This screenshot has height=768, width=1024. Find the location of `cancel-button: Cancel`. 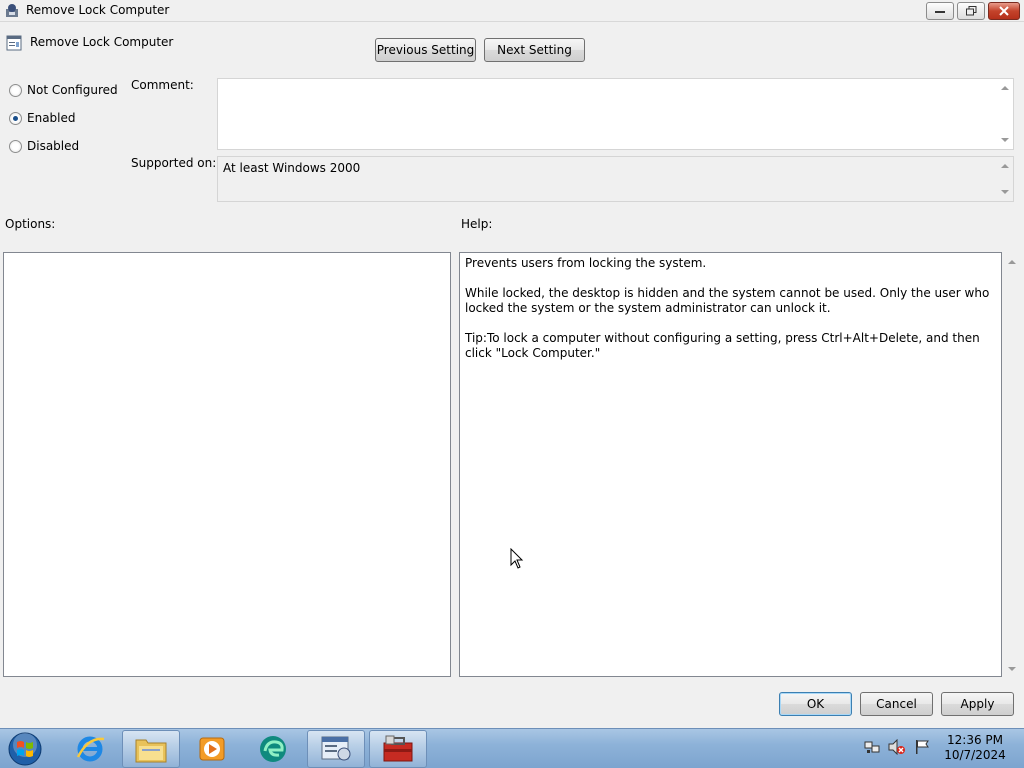

cancel-button: Cancel is located at coordinates (896, 704).